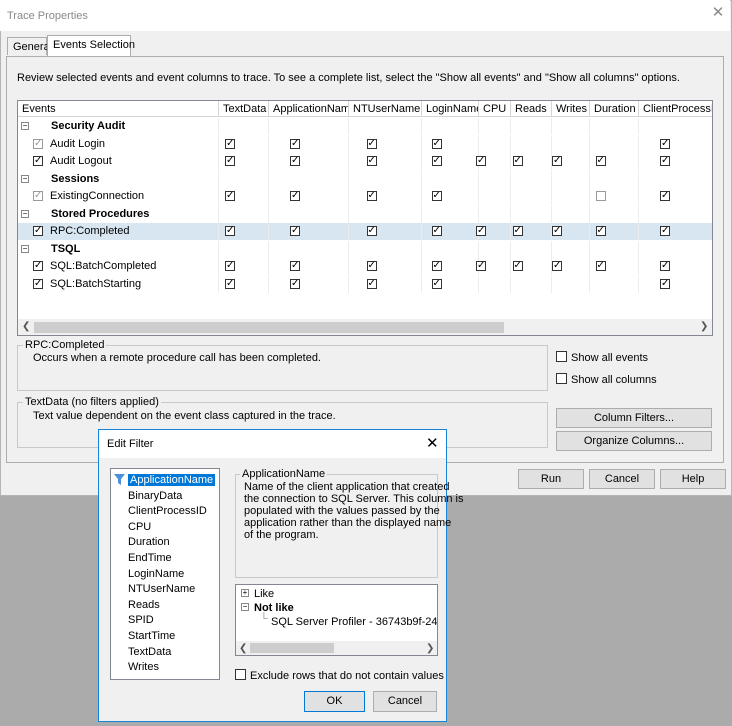  I want to click on filter-column-item: Reads, so click(144, 605).